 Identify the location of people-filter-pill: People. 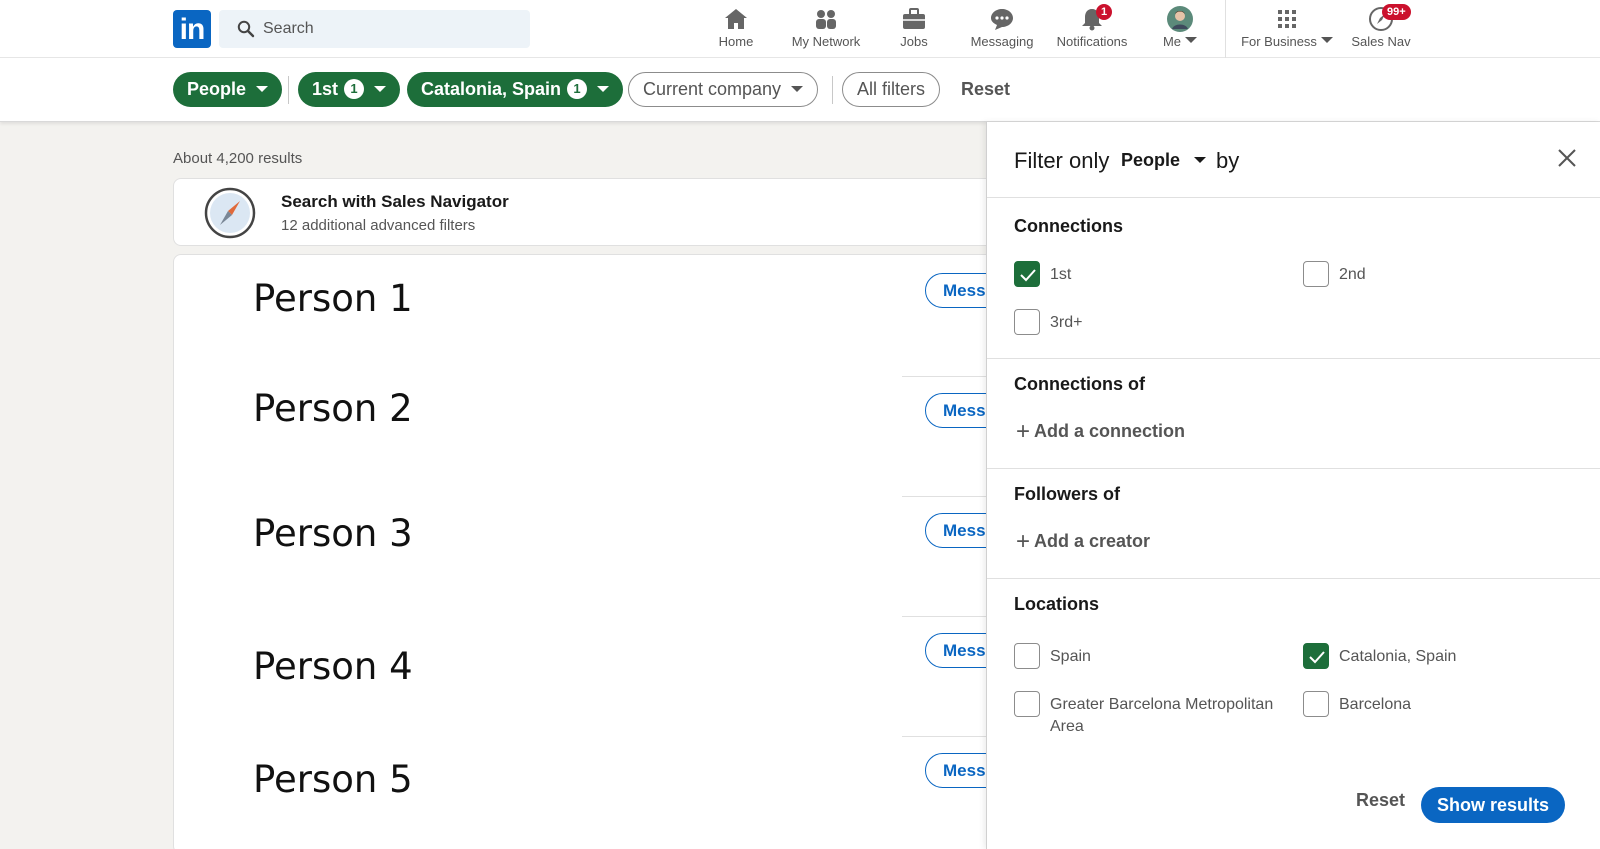
(228, 89).